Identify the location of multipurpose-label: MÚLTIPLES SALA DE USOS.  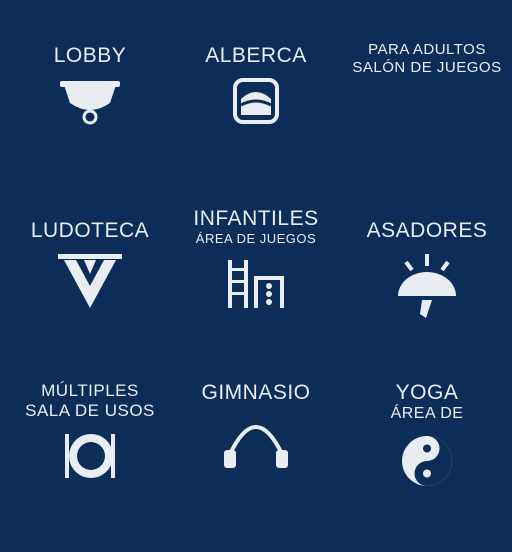
(90, 401).